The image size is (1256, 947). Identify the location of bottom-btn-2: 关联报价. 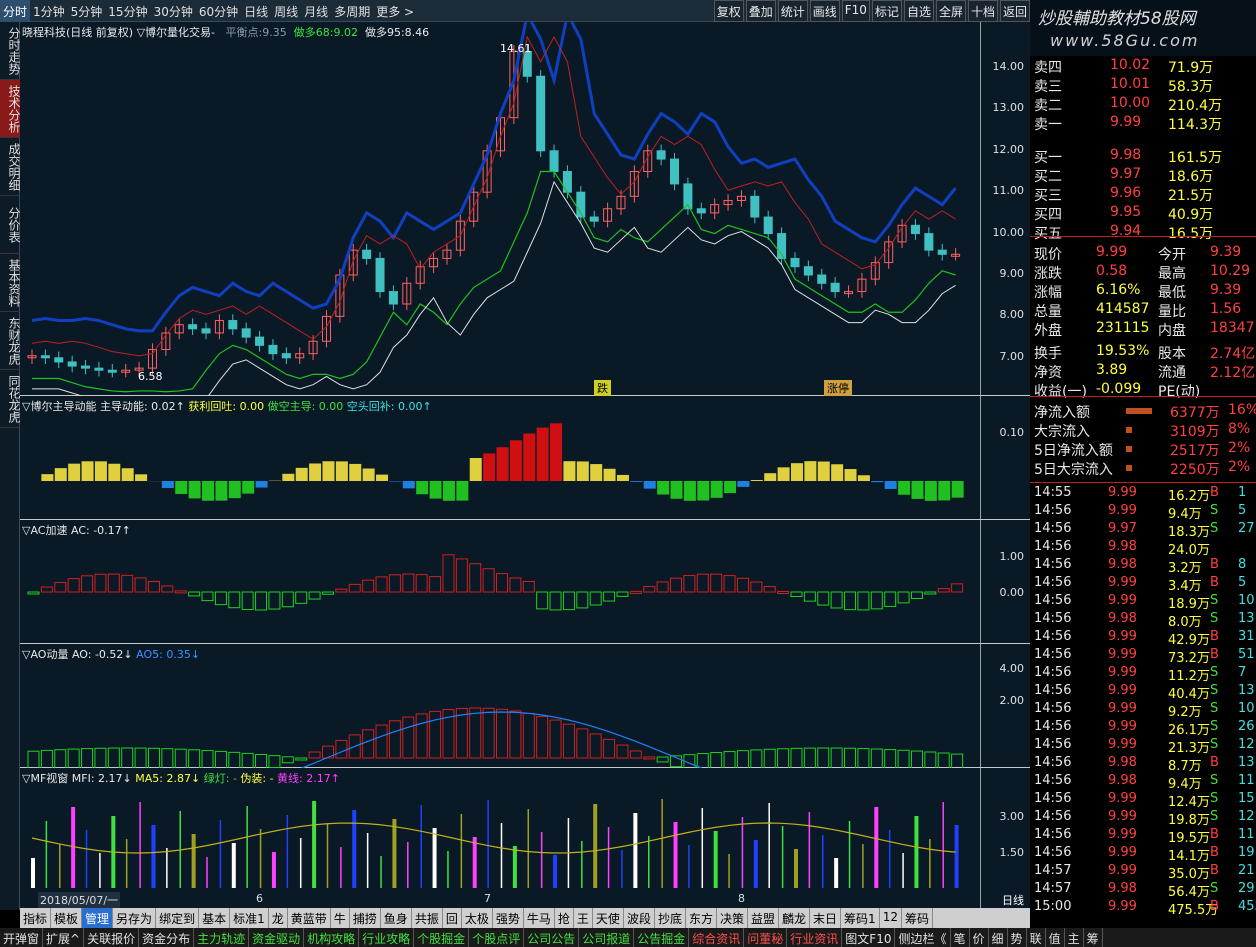
(112, 937).